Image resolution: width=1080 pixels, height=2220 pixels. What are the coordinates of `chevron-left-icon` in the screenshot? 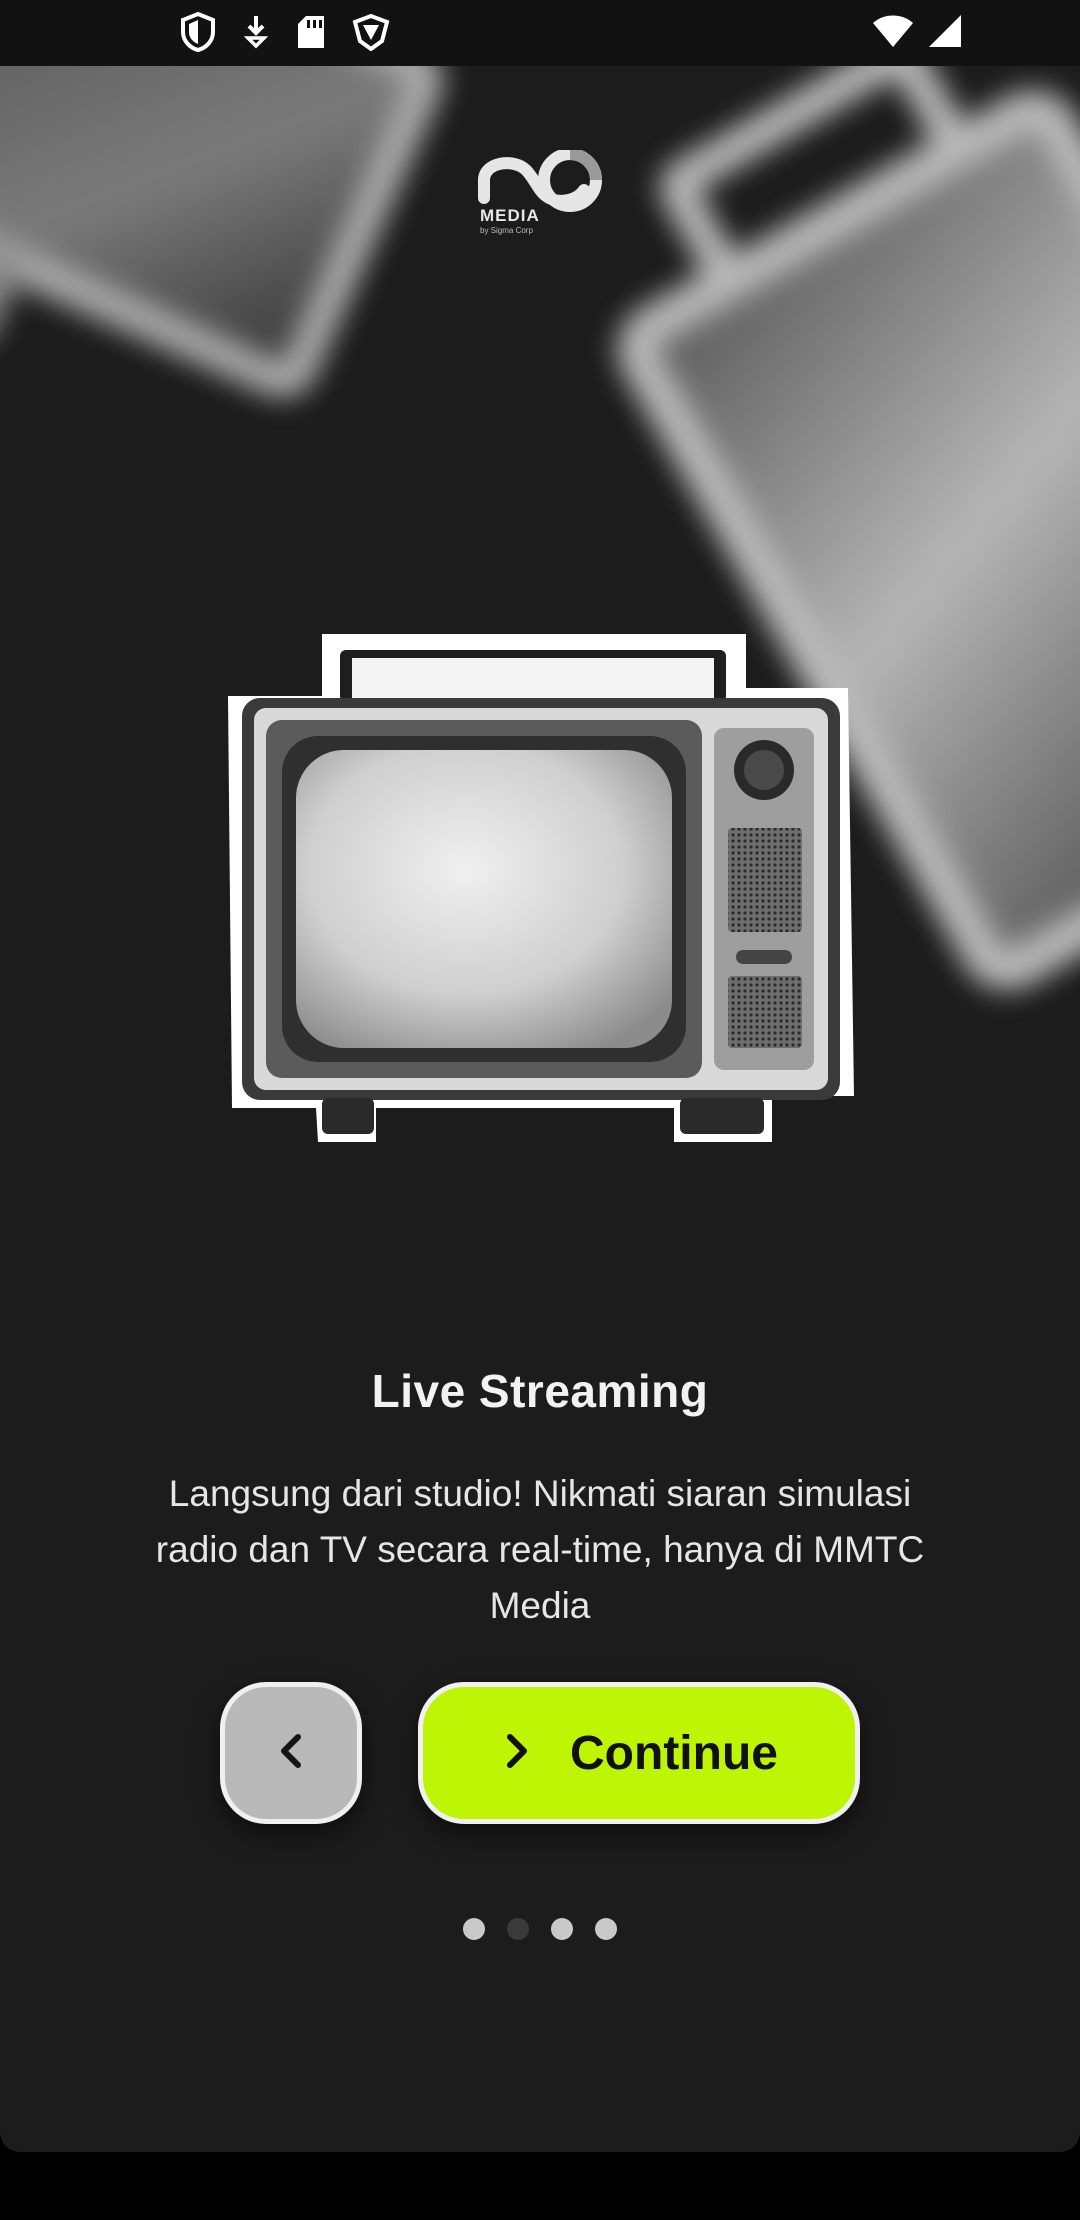 It's located at (291, 1753).